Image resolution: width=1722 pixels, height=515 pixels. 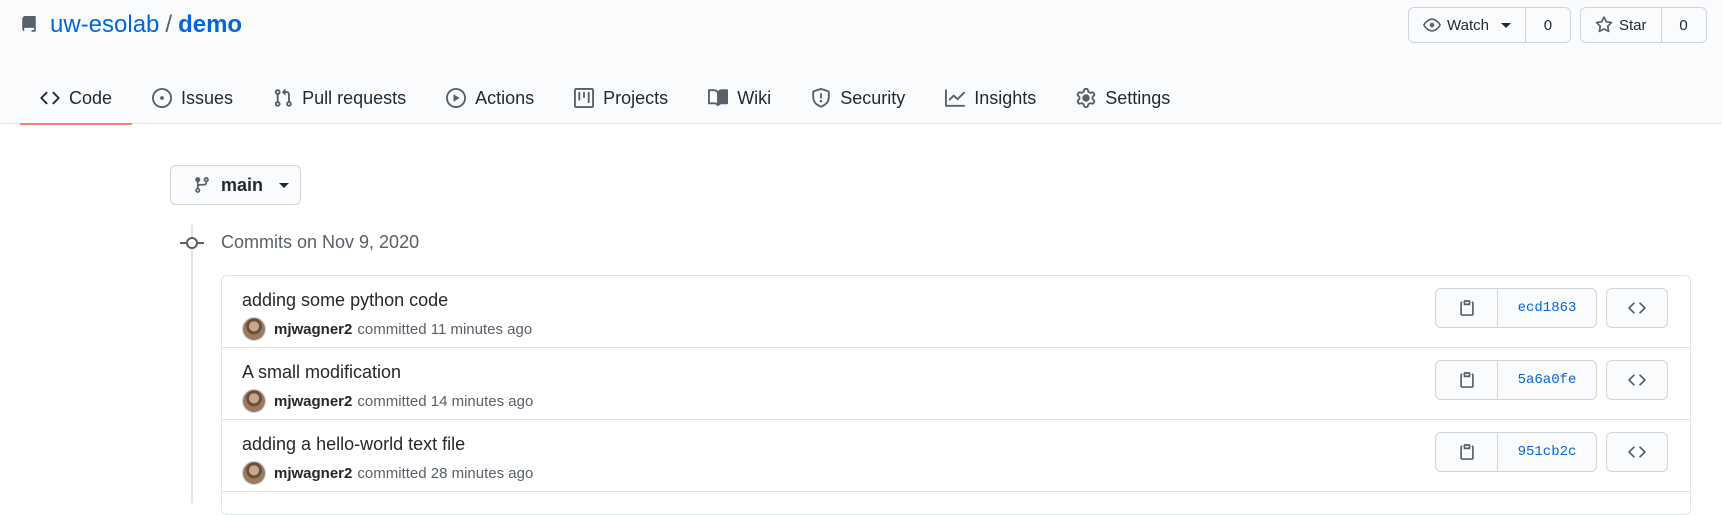 What do you see at coordinates (353, 444) in the screenshot?
I see `commit-message-link: adding a hello-world text file` at bounding box center [353, 444].